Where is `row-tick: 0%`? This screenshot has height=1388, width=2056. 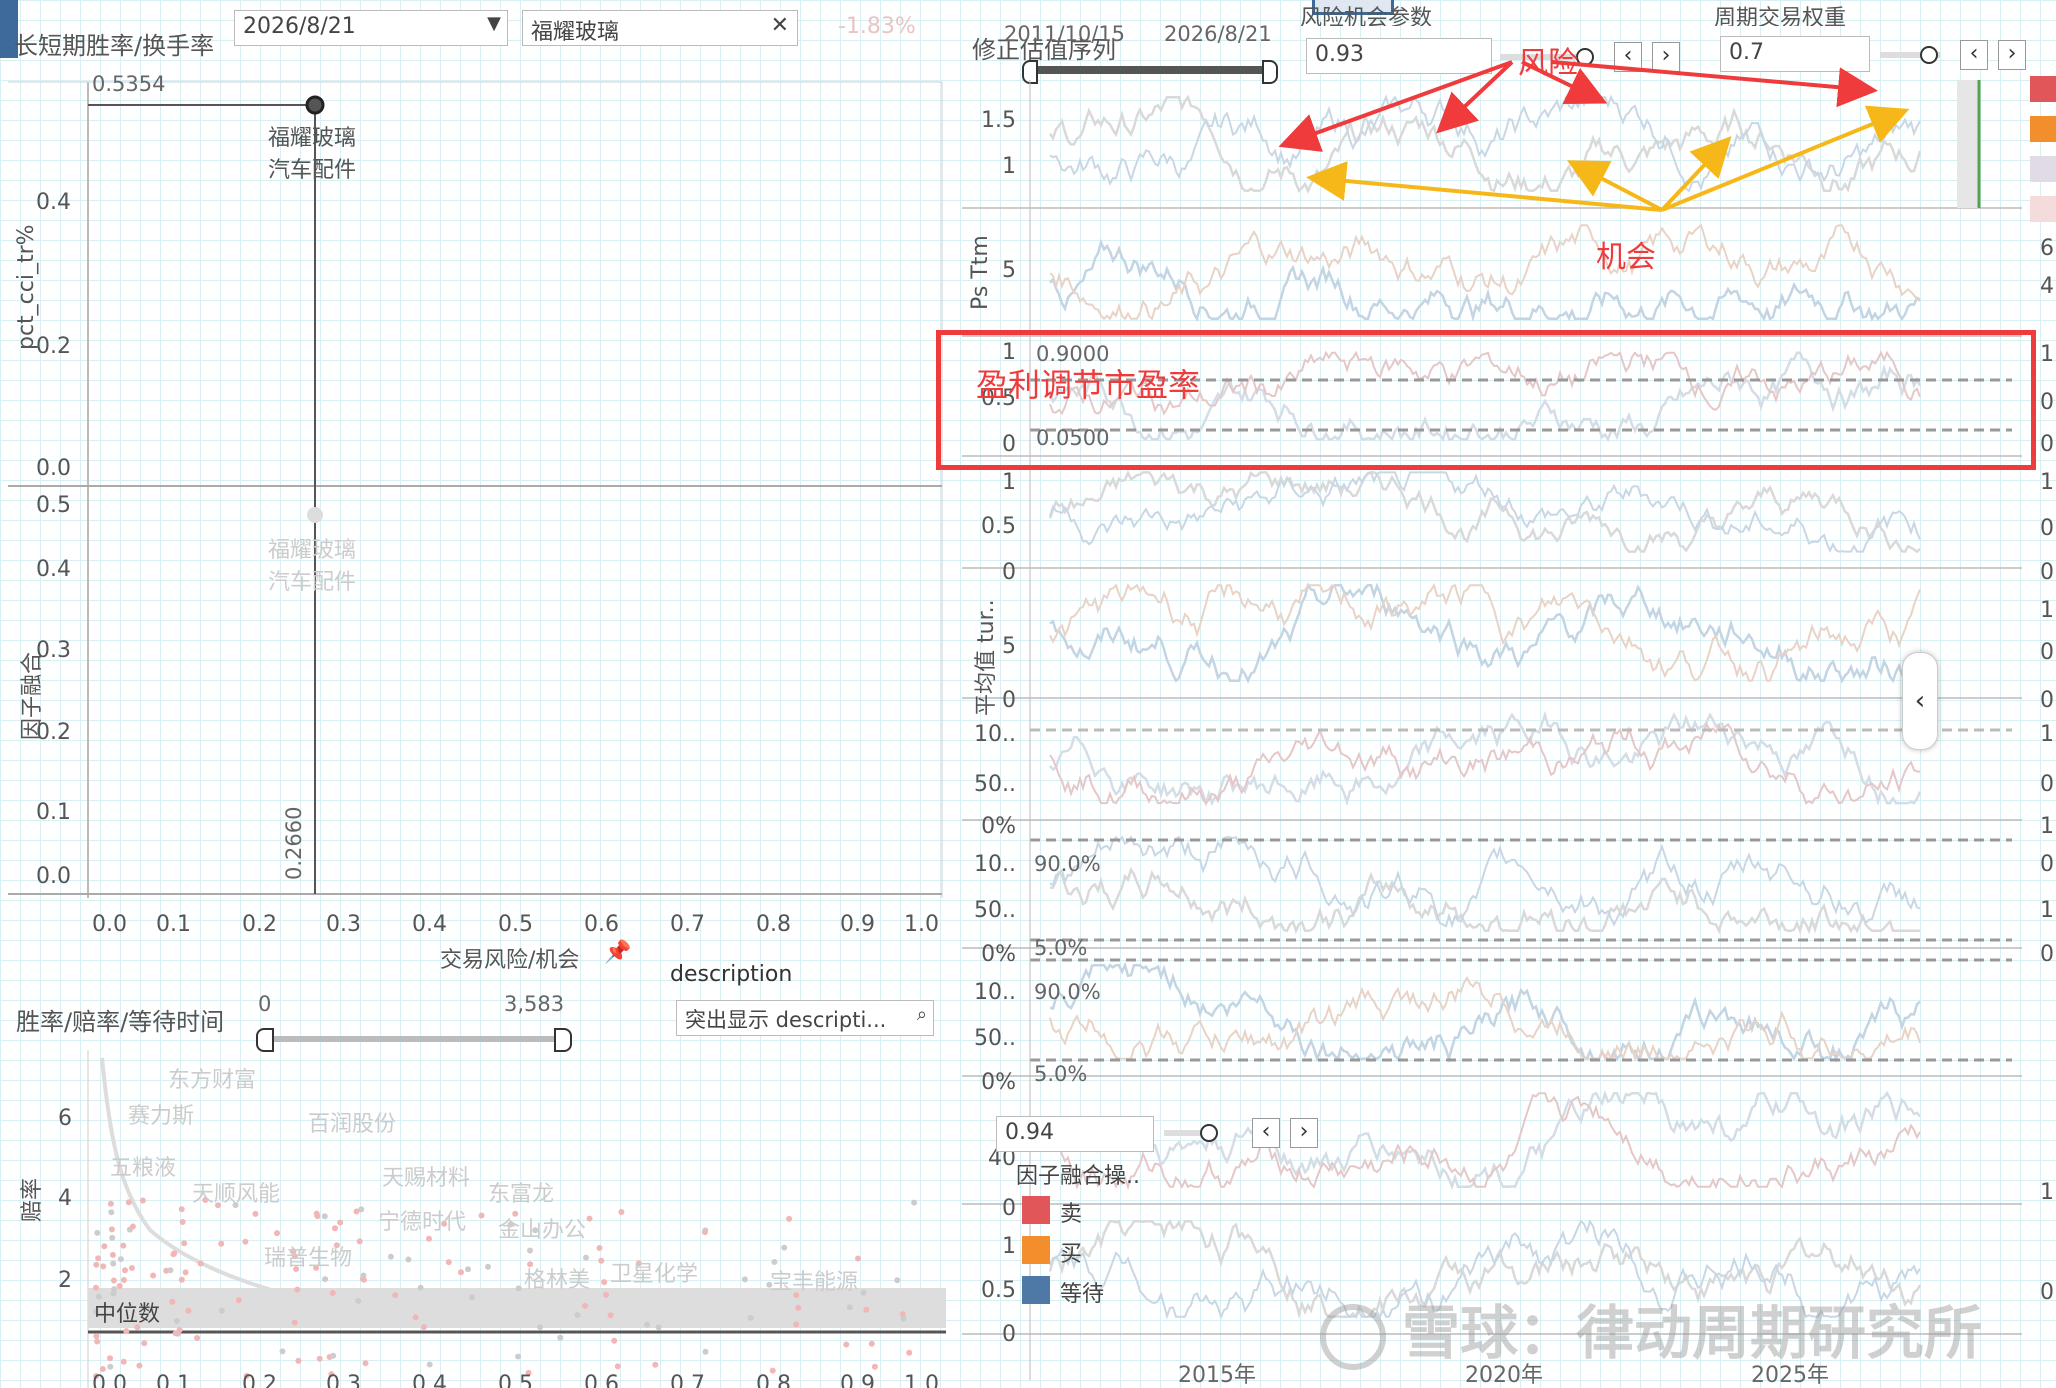
row-tick: 0% is located at coordinates (998, 954).